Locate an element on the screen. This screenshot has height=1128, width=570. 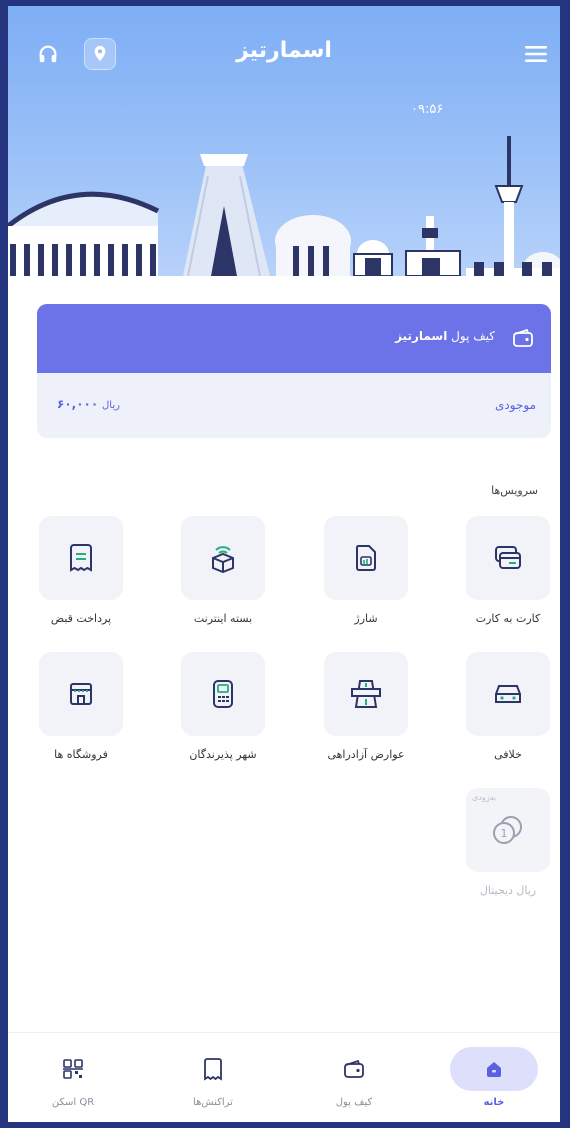
menu-button is located at coordinates (536, 54).